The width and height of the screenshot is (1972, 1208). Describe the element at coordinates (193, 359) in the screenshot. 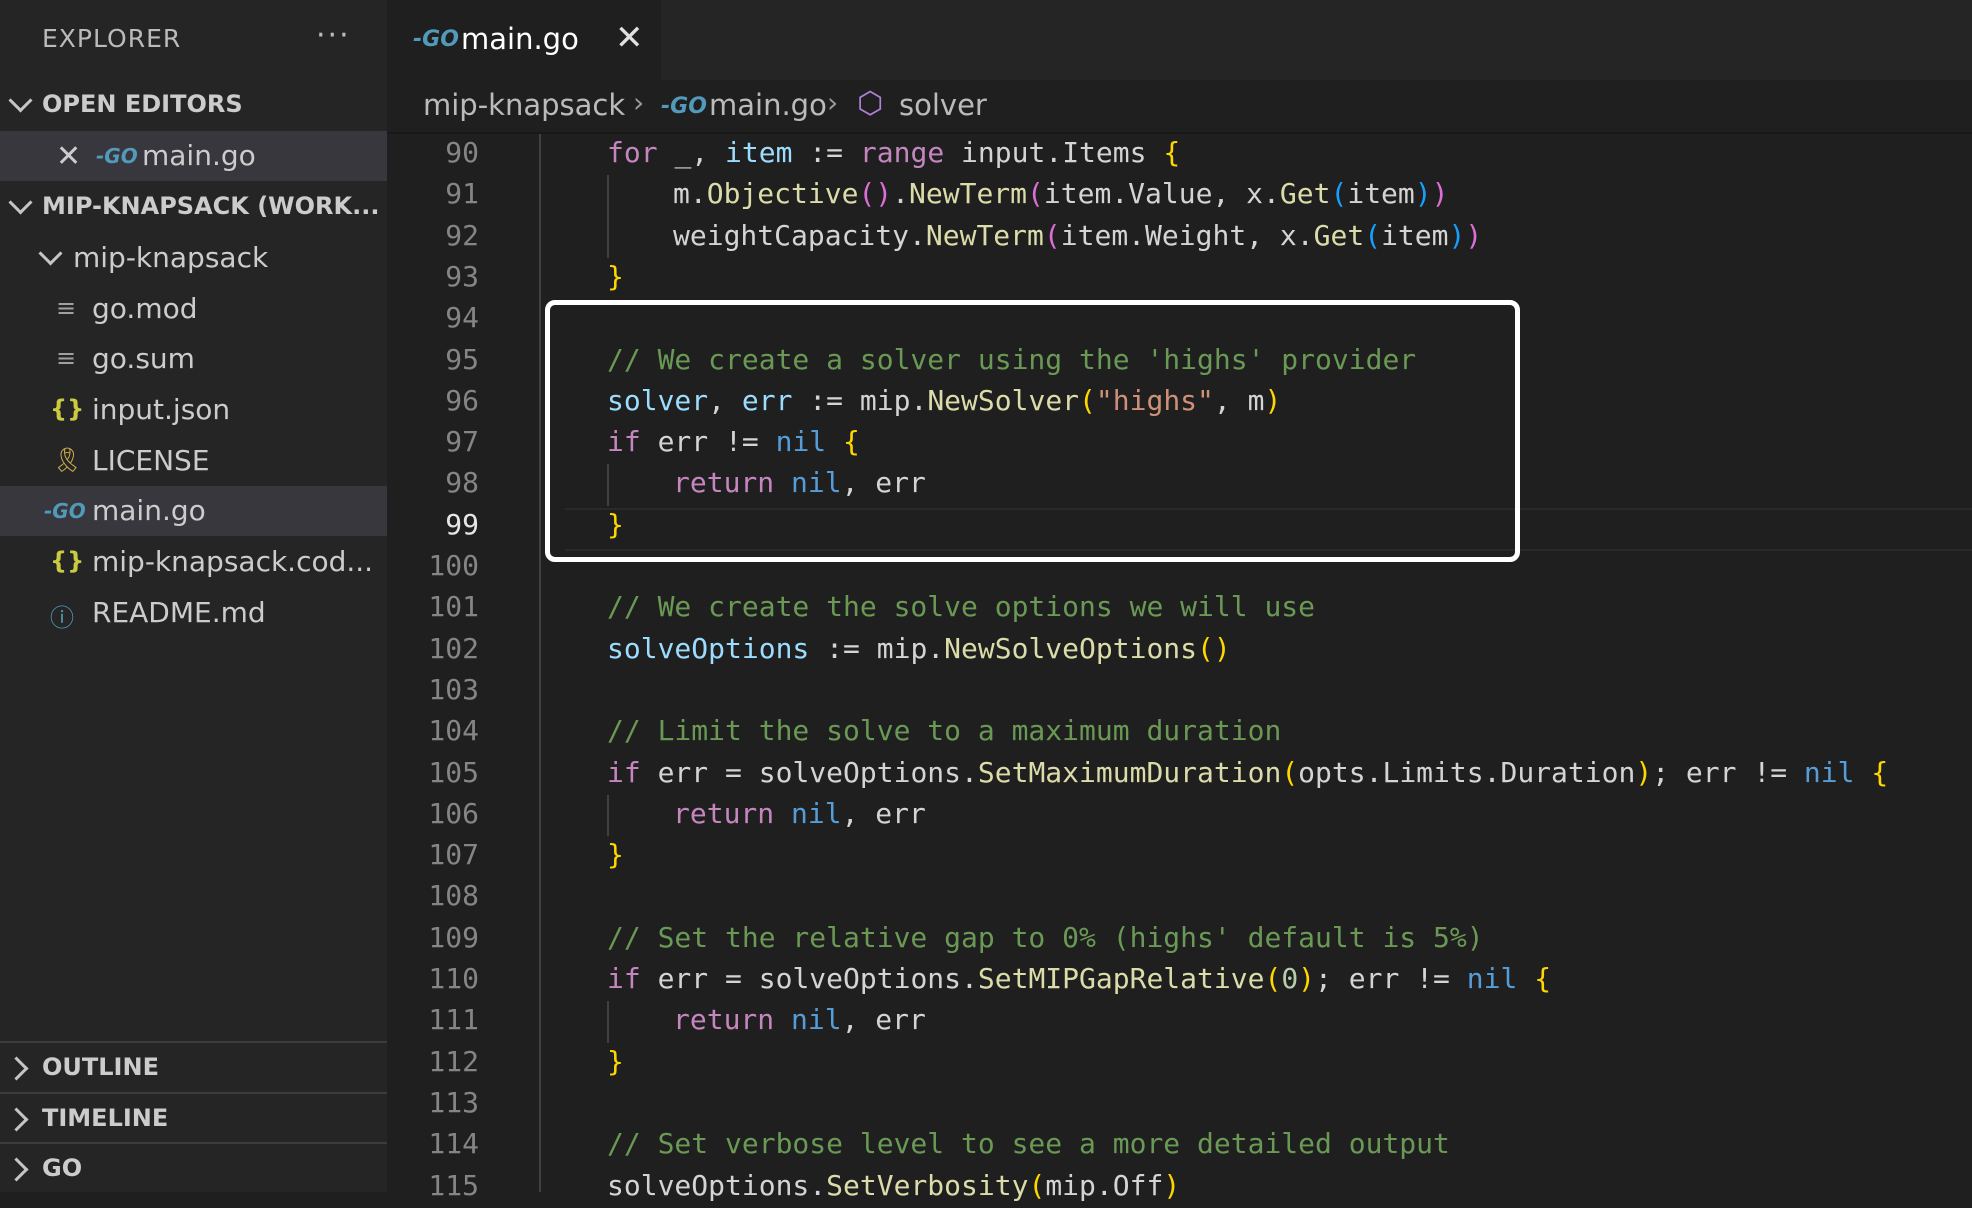

I see `file-item-go-sum: ≡ go.sum` at that location.